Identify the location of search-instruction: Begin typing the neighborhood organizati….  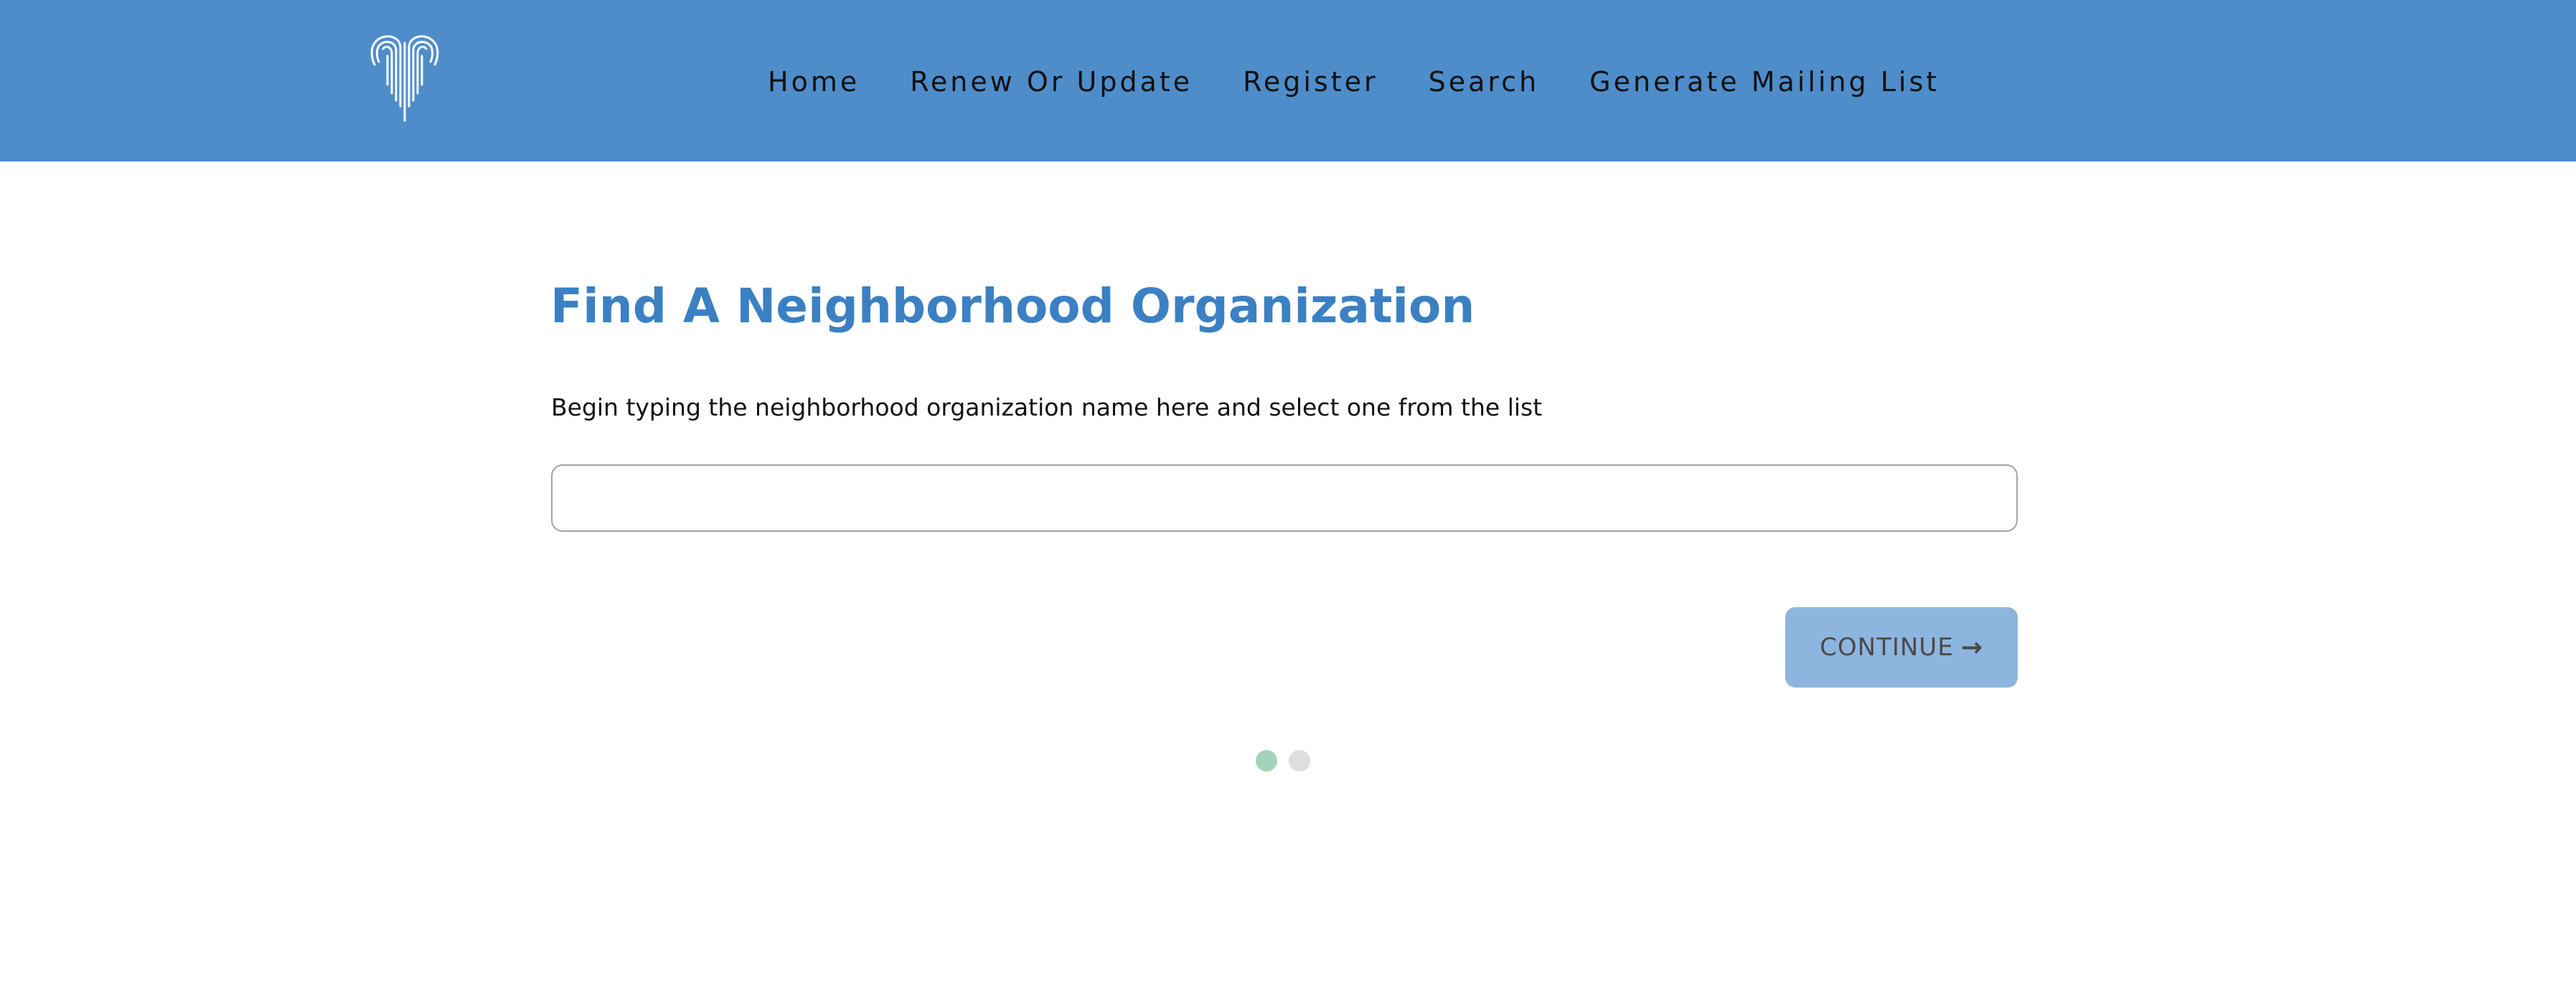
(1047, 407).